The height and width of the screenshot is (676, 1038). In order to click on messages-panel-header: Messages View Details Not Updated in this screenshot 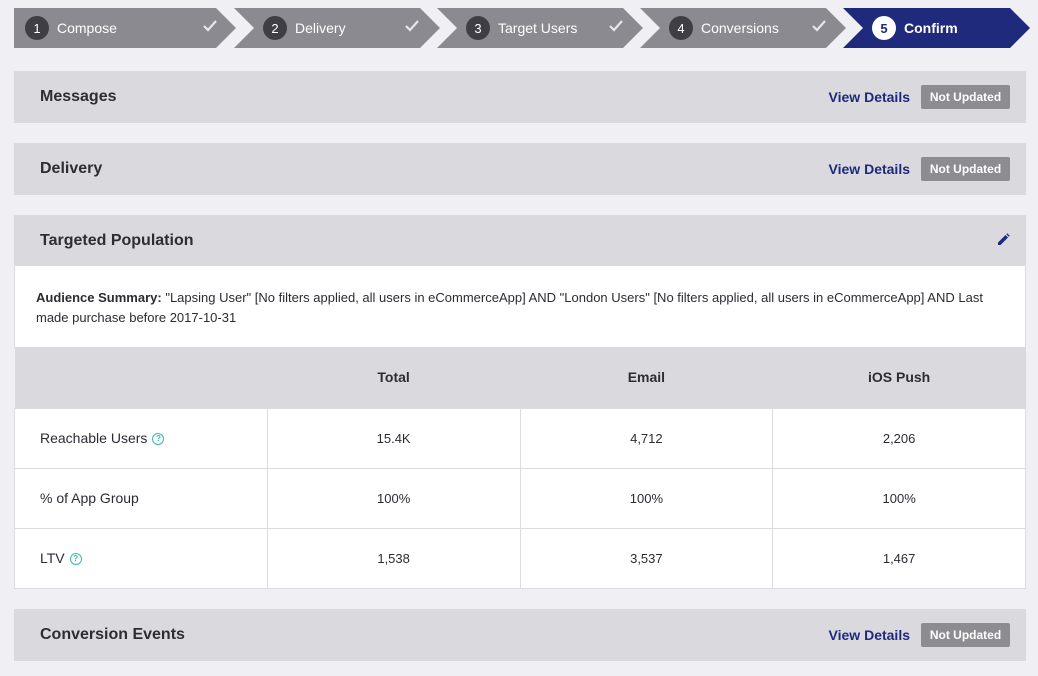, I will do `click(520, 97)`.